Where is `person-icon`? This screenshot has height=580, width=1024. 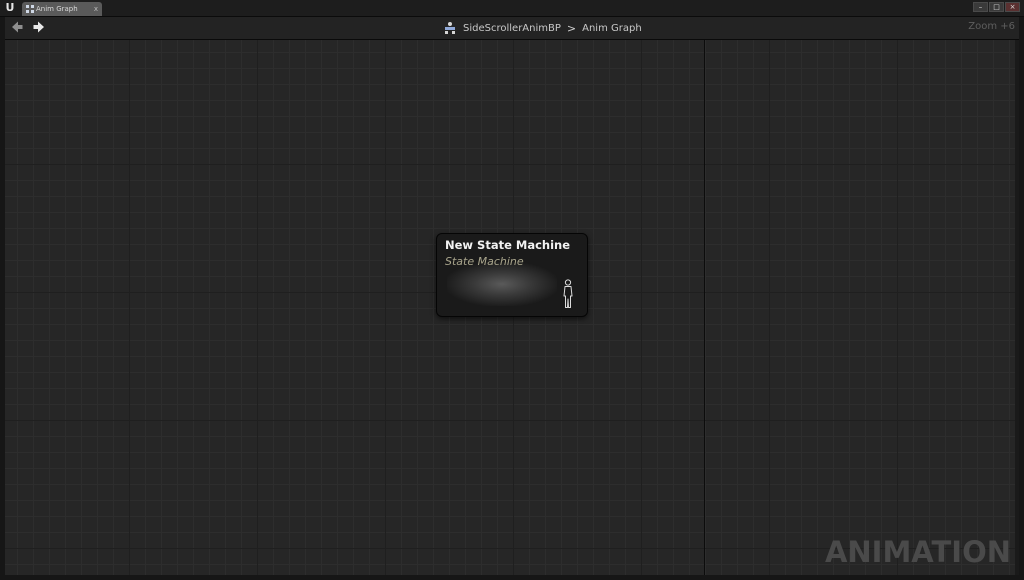 person-icon is located at coordinates (568, 293).